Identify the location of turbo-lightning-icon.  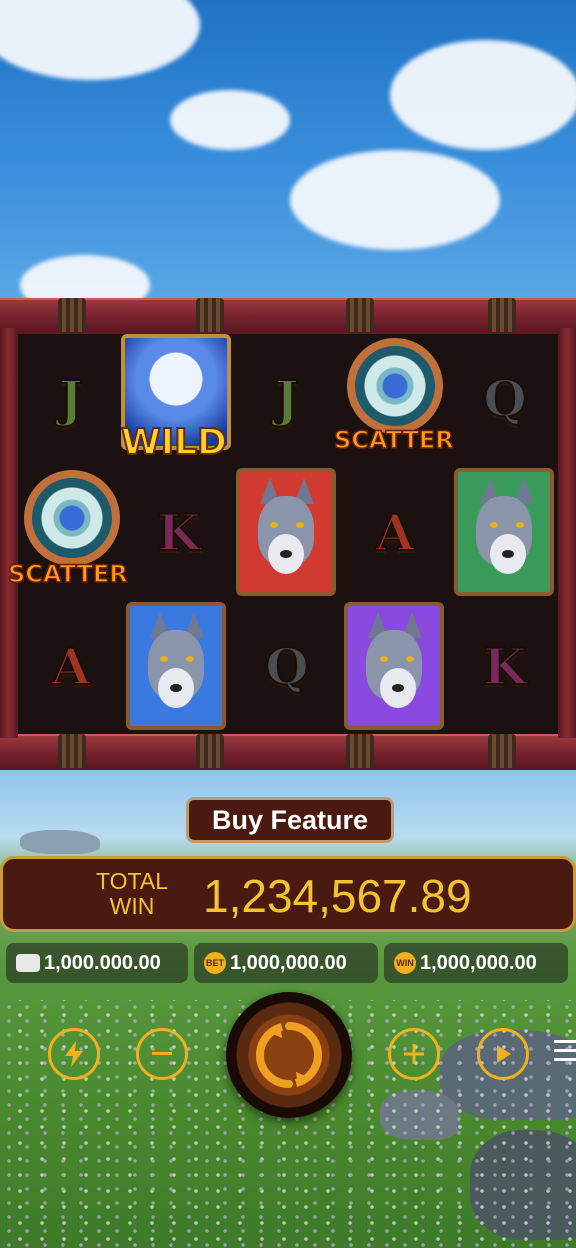
(74, 1054).